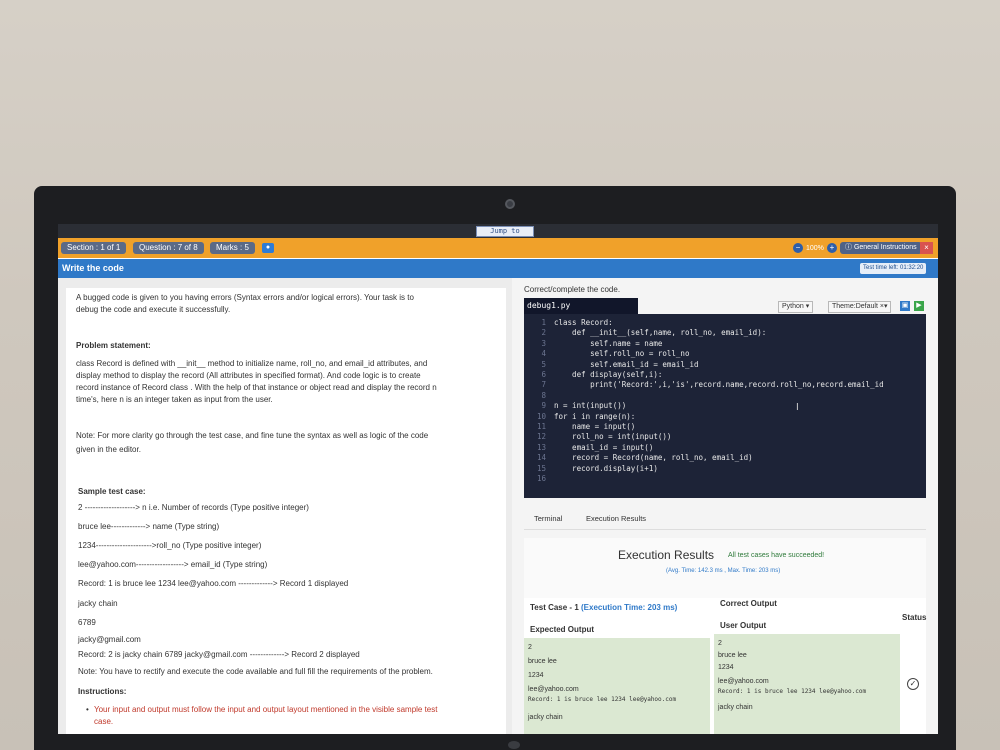 Image resolution: width=1000 pixels, height=750 pixels. What do you see at coordinates (514, 745) in the screenshot?
I see `hp-logo-icon` at bounding box center [514, 745].